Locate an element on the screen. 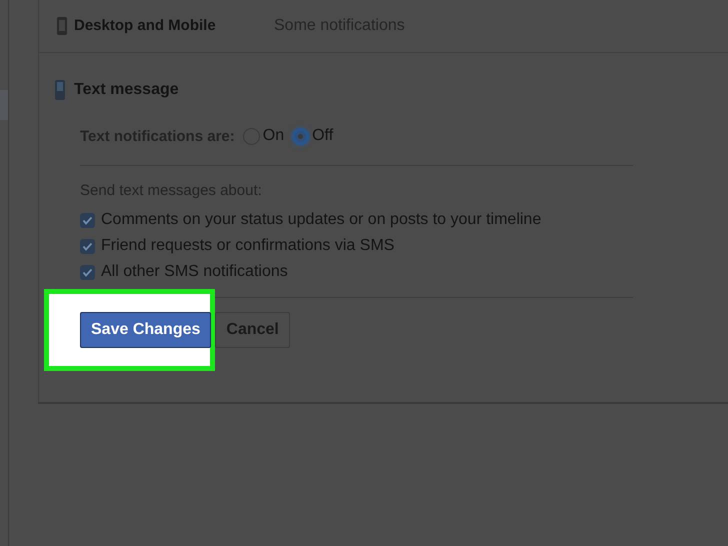 The width and height of the screenshot is (728, 546). radio-button is located at coordinates (301, 136).